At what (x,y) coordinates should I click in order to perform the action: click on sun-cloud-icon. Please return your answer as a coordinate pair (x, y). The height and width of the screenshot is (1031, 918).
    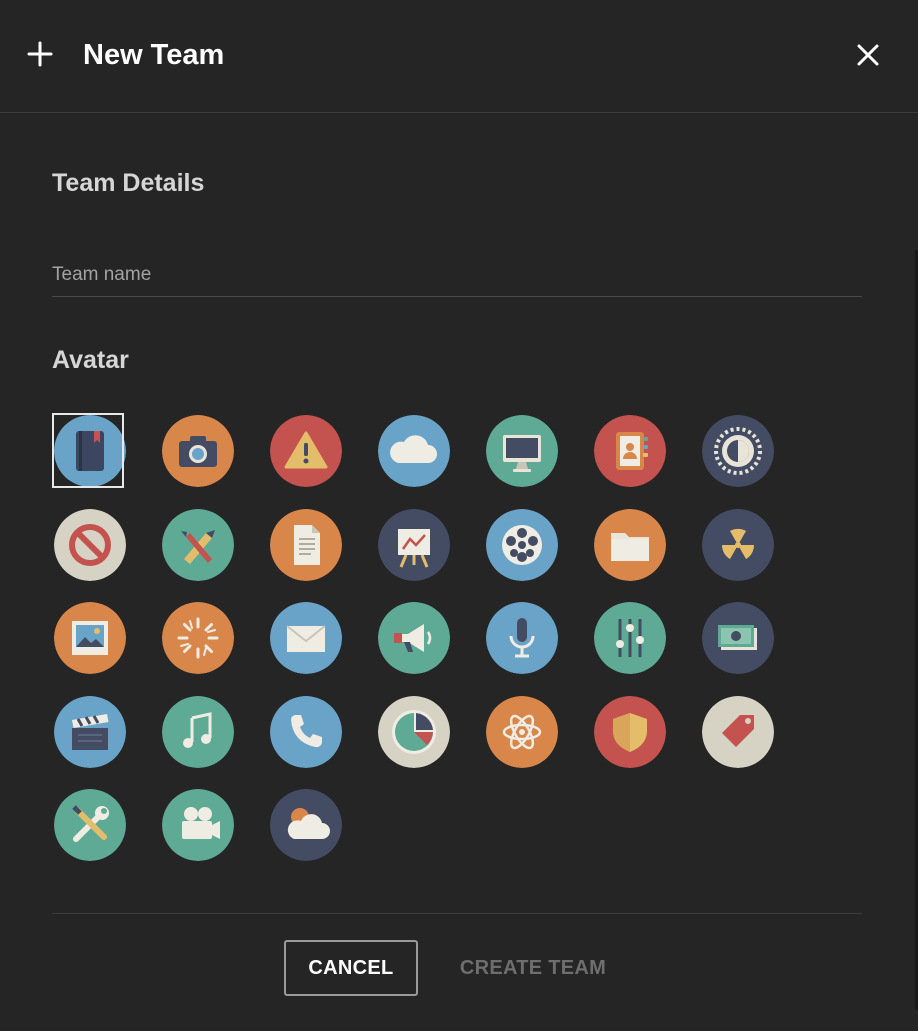
    Looking at the image, I should click on (306, 825).